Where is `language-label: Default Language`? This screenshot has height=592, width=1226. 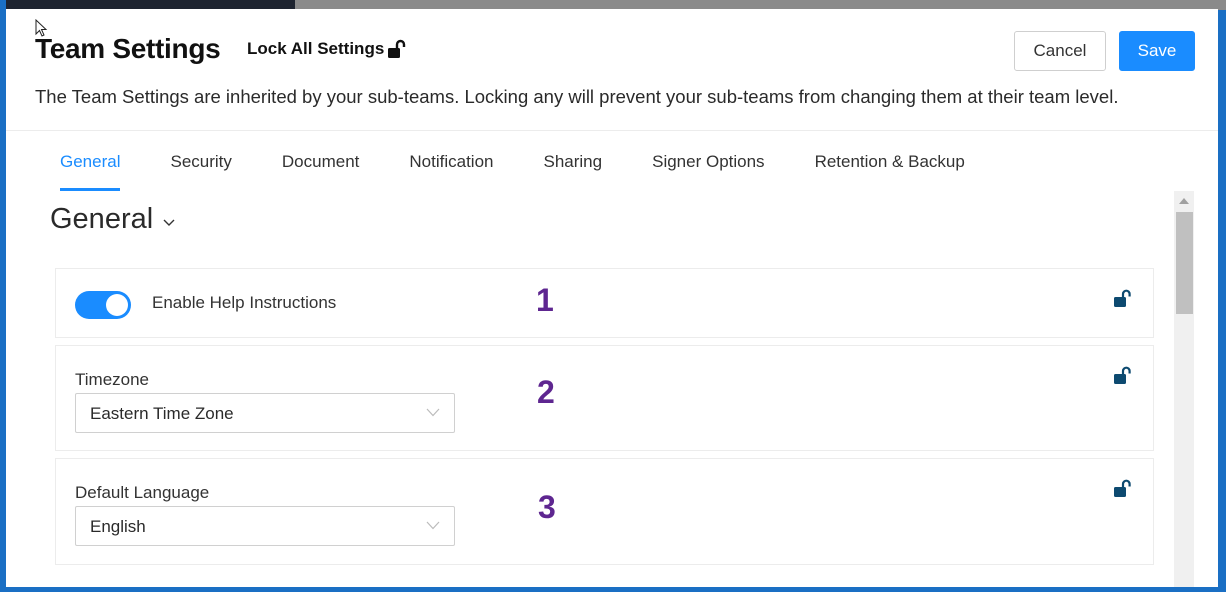 language-label: Default Language is located at coordinates (142, 492).